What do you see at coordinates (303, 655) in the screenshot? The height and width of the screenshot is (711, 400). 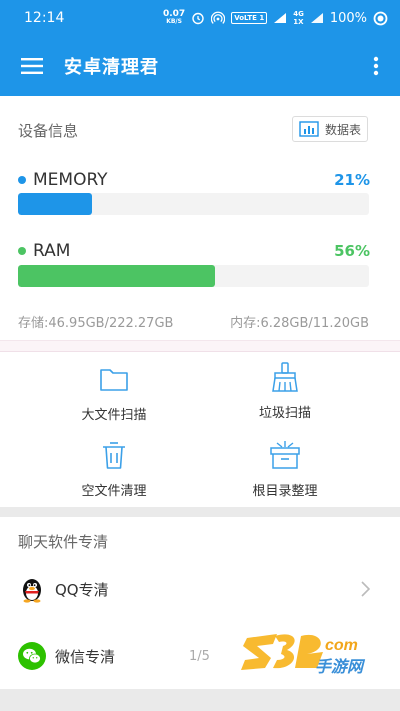 I see `site-watermark-logo: com 手游网` at bounding box center [303, 655].